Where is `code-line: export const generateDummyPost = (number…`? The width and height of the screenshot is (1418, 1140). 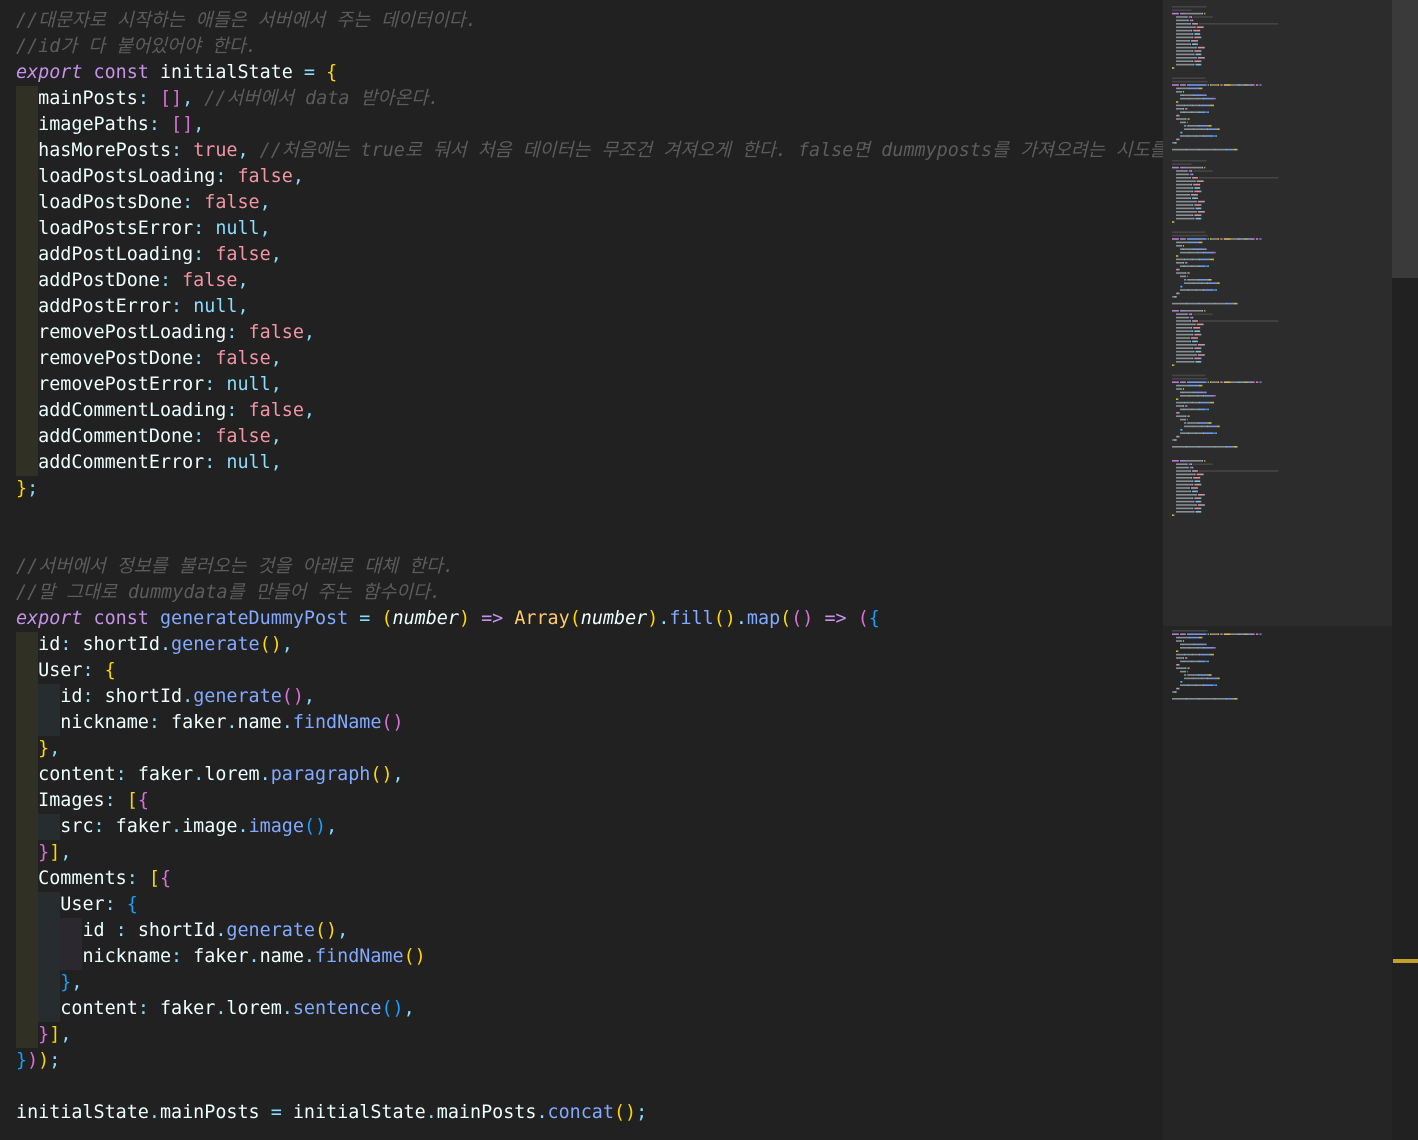
code-line: export const generateDummyPost = (number… is located at coordinates (589, 619).